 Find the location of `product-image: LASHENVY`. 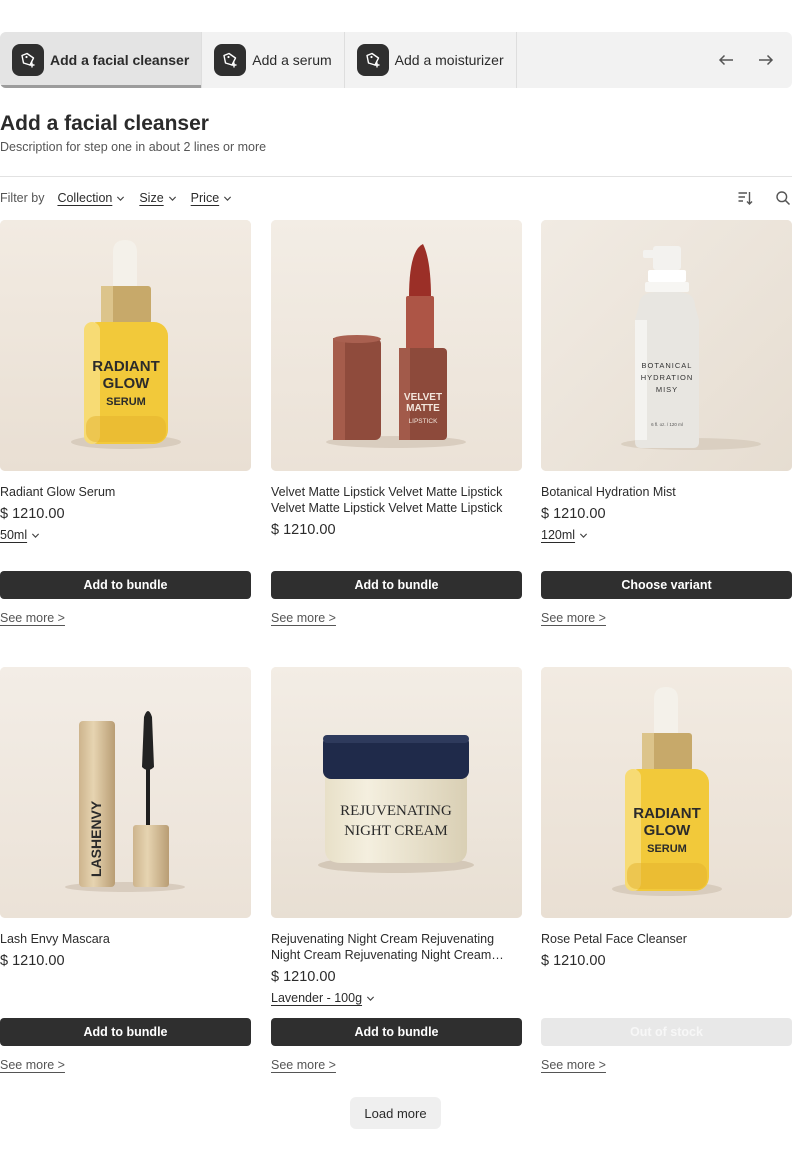

product-image: LASHENVY is located at coordinates (125, 792).